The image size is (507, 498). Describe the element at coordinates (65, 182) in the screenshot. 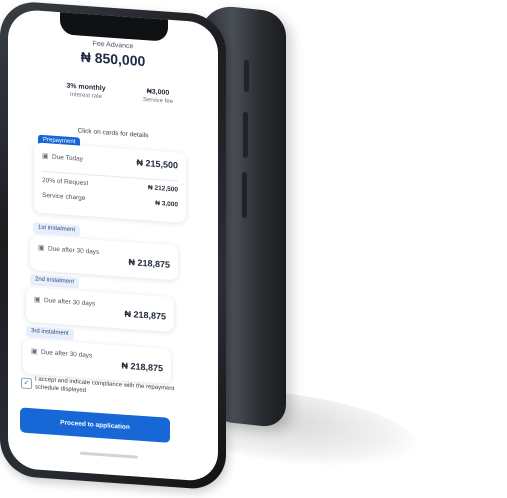

I see `prepayment-row-label: 20% of Request` at that location.